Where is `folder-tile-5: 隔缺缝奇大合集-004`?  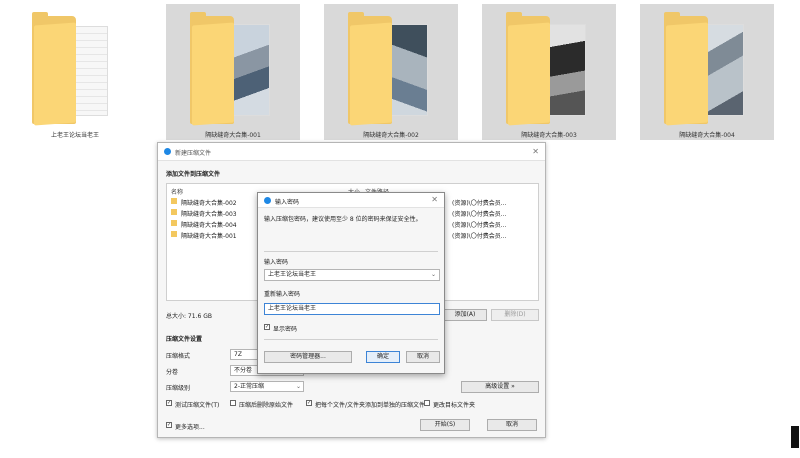 folder-tile-5: 隔缺缝奇大合集-004 is located at coordinates (707, 72).